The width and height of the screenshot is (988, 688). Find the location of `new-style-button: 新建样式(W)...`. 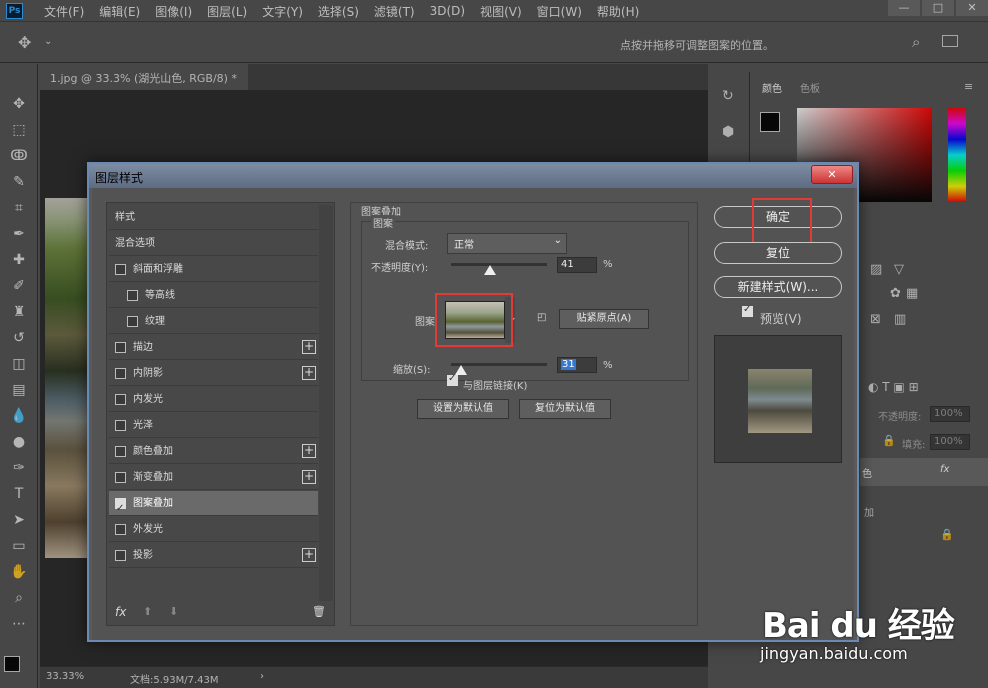

new-style-button: 新建样式(W)... is located at coordinates (778, 287).